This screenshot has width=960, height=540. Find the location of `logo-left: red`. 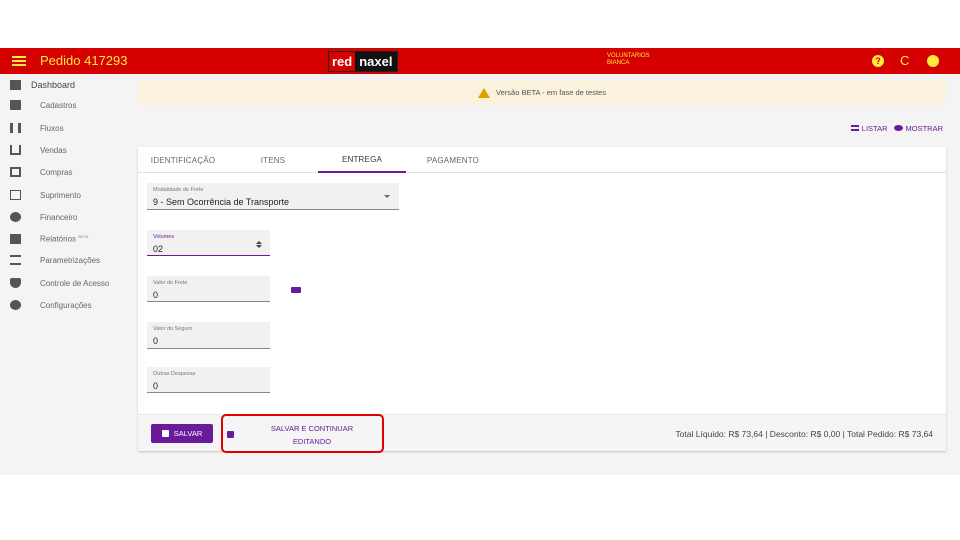

logo-left: red is located at coordinates (342, 61).